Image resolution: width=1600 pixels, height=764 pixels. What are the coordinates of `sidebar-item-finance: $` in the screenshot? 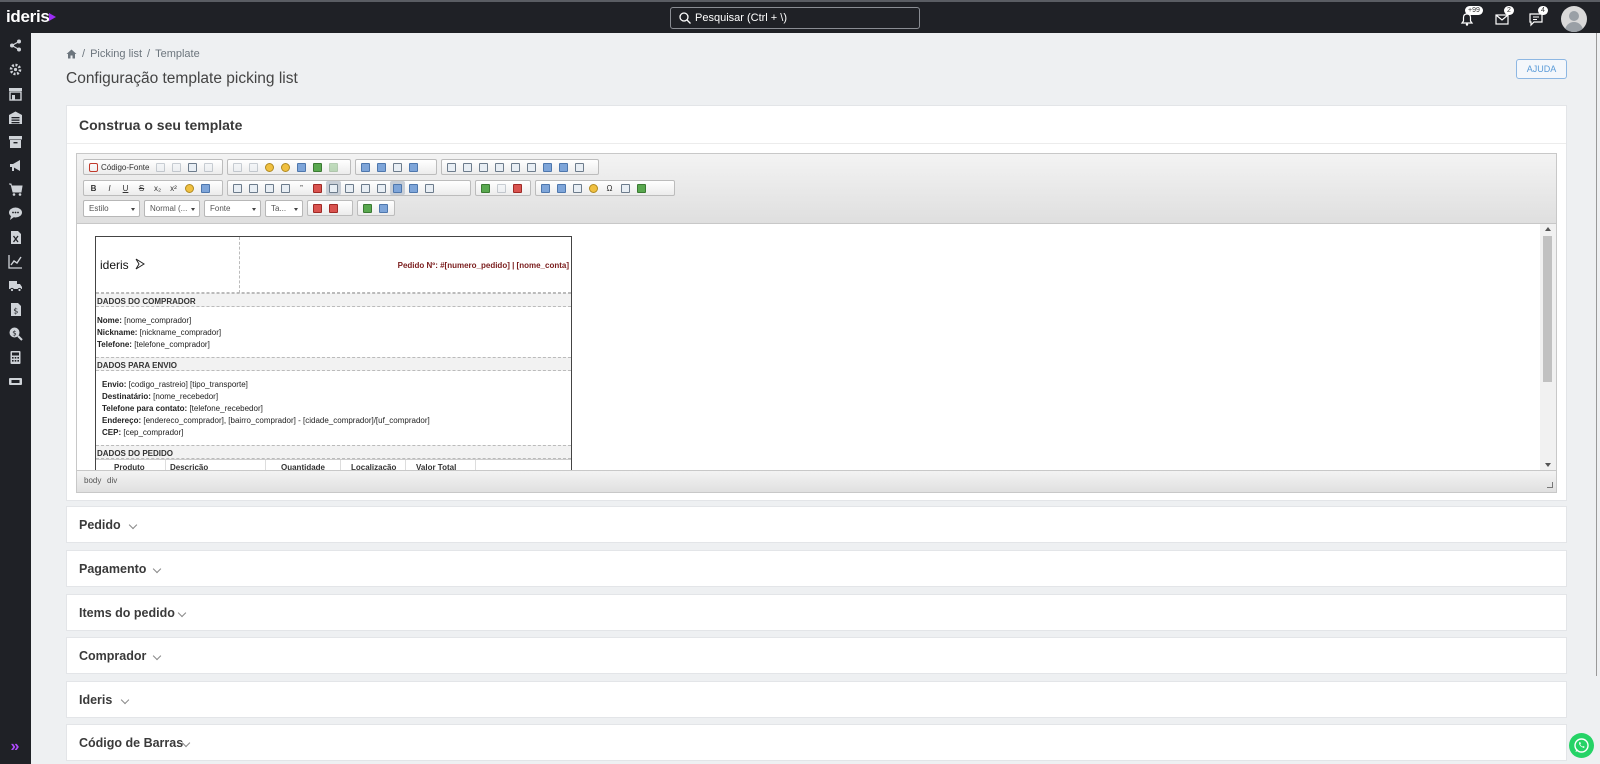 It's located at (15, 309).